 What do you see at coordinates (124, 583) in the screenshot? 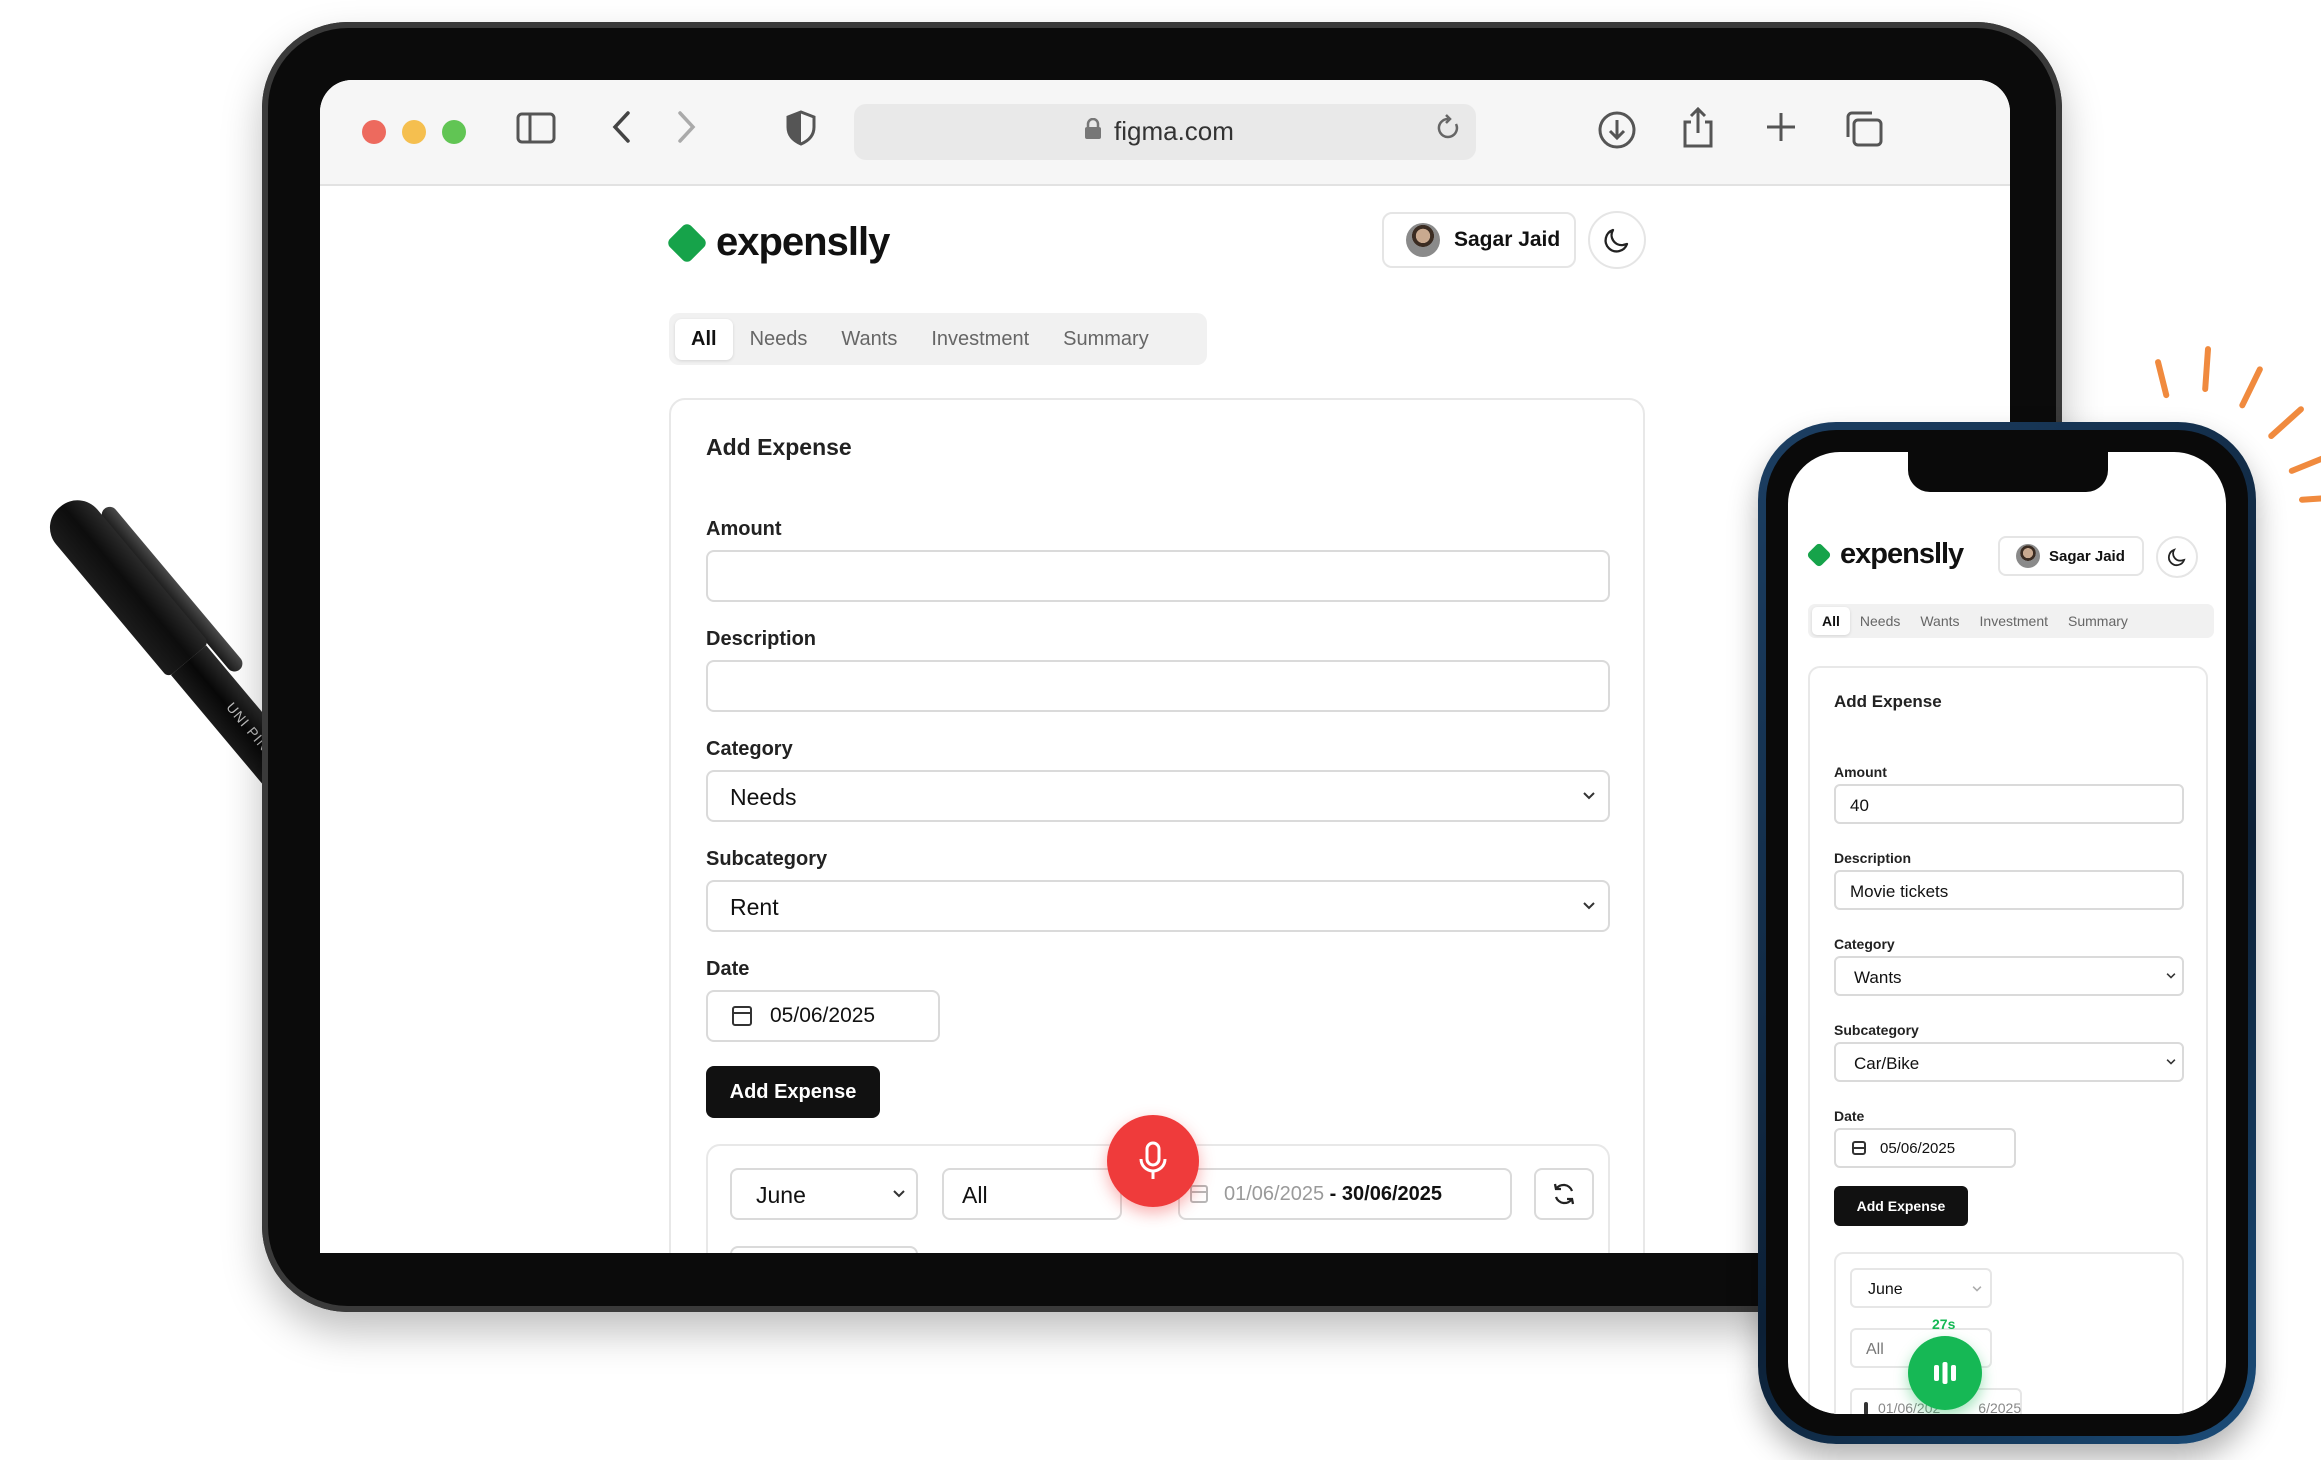
I see `pen-cap` at bounding box center [124, 583].